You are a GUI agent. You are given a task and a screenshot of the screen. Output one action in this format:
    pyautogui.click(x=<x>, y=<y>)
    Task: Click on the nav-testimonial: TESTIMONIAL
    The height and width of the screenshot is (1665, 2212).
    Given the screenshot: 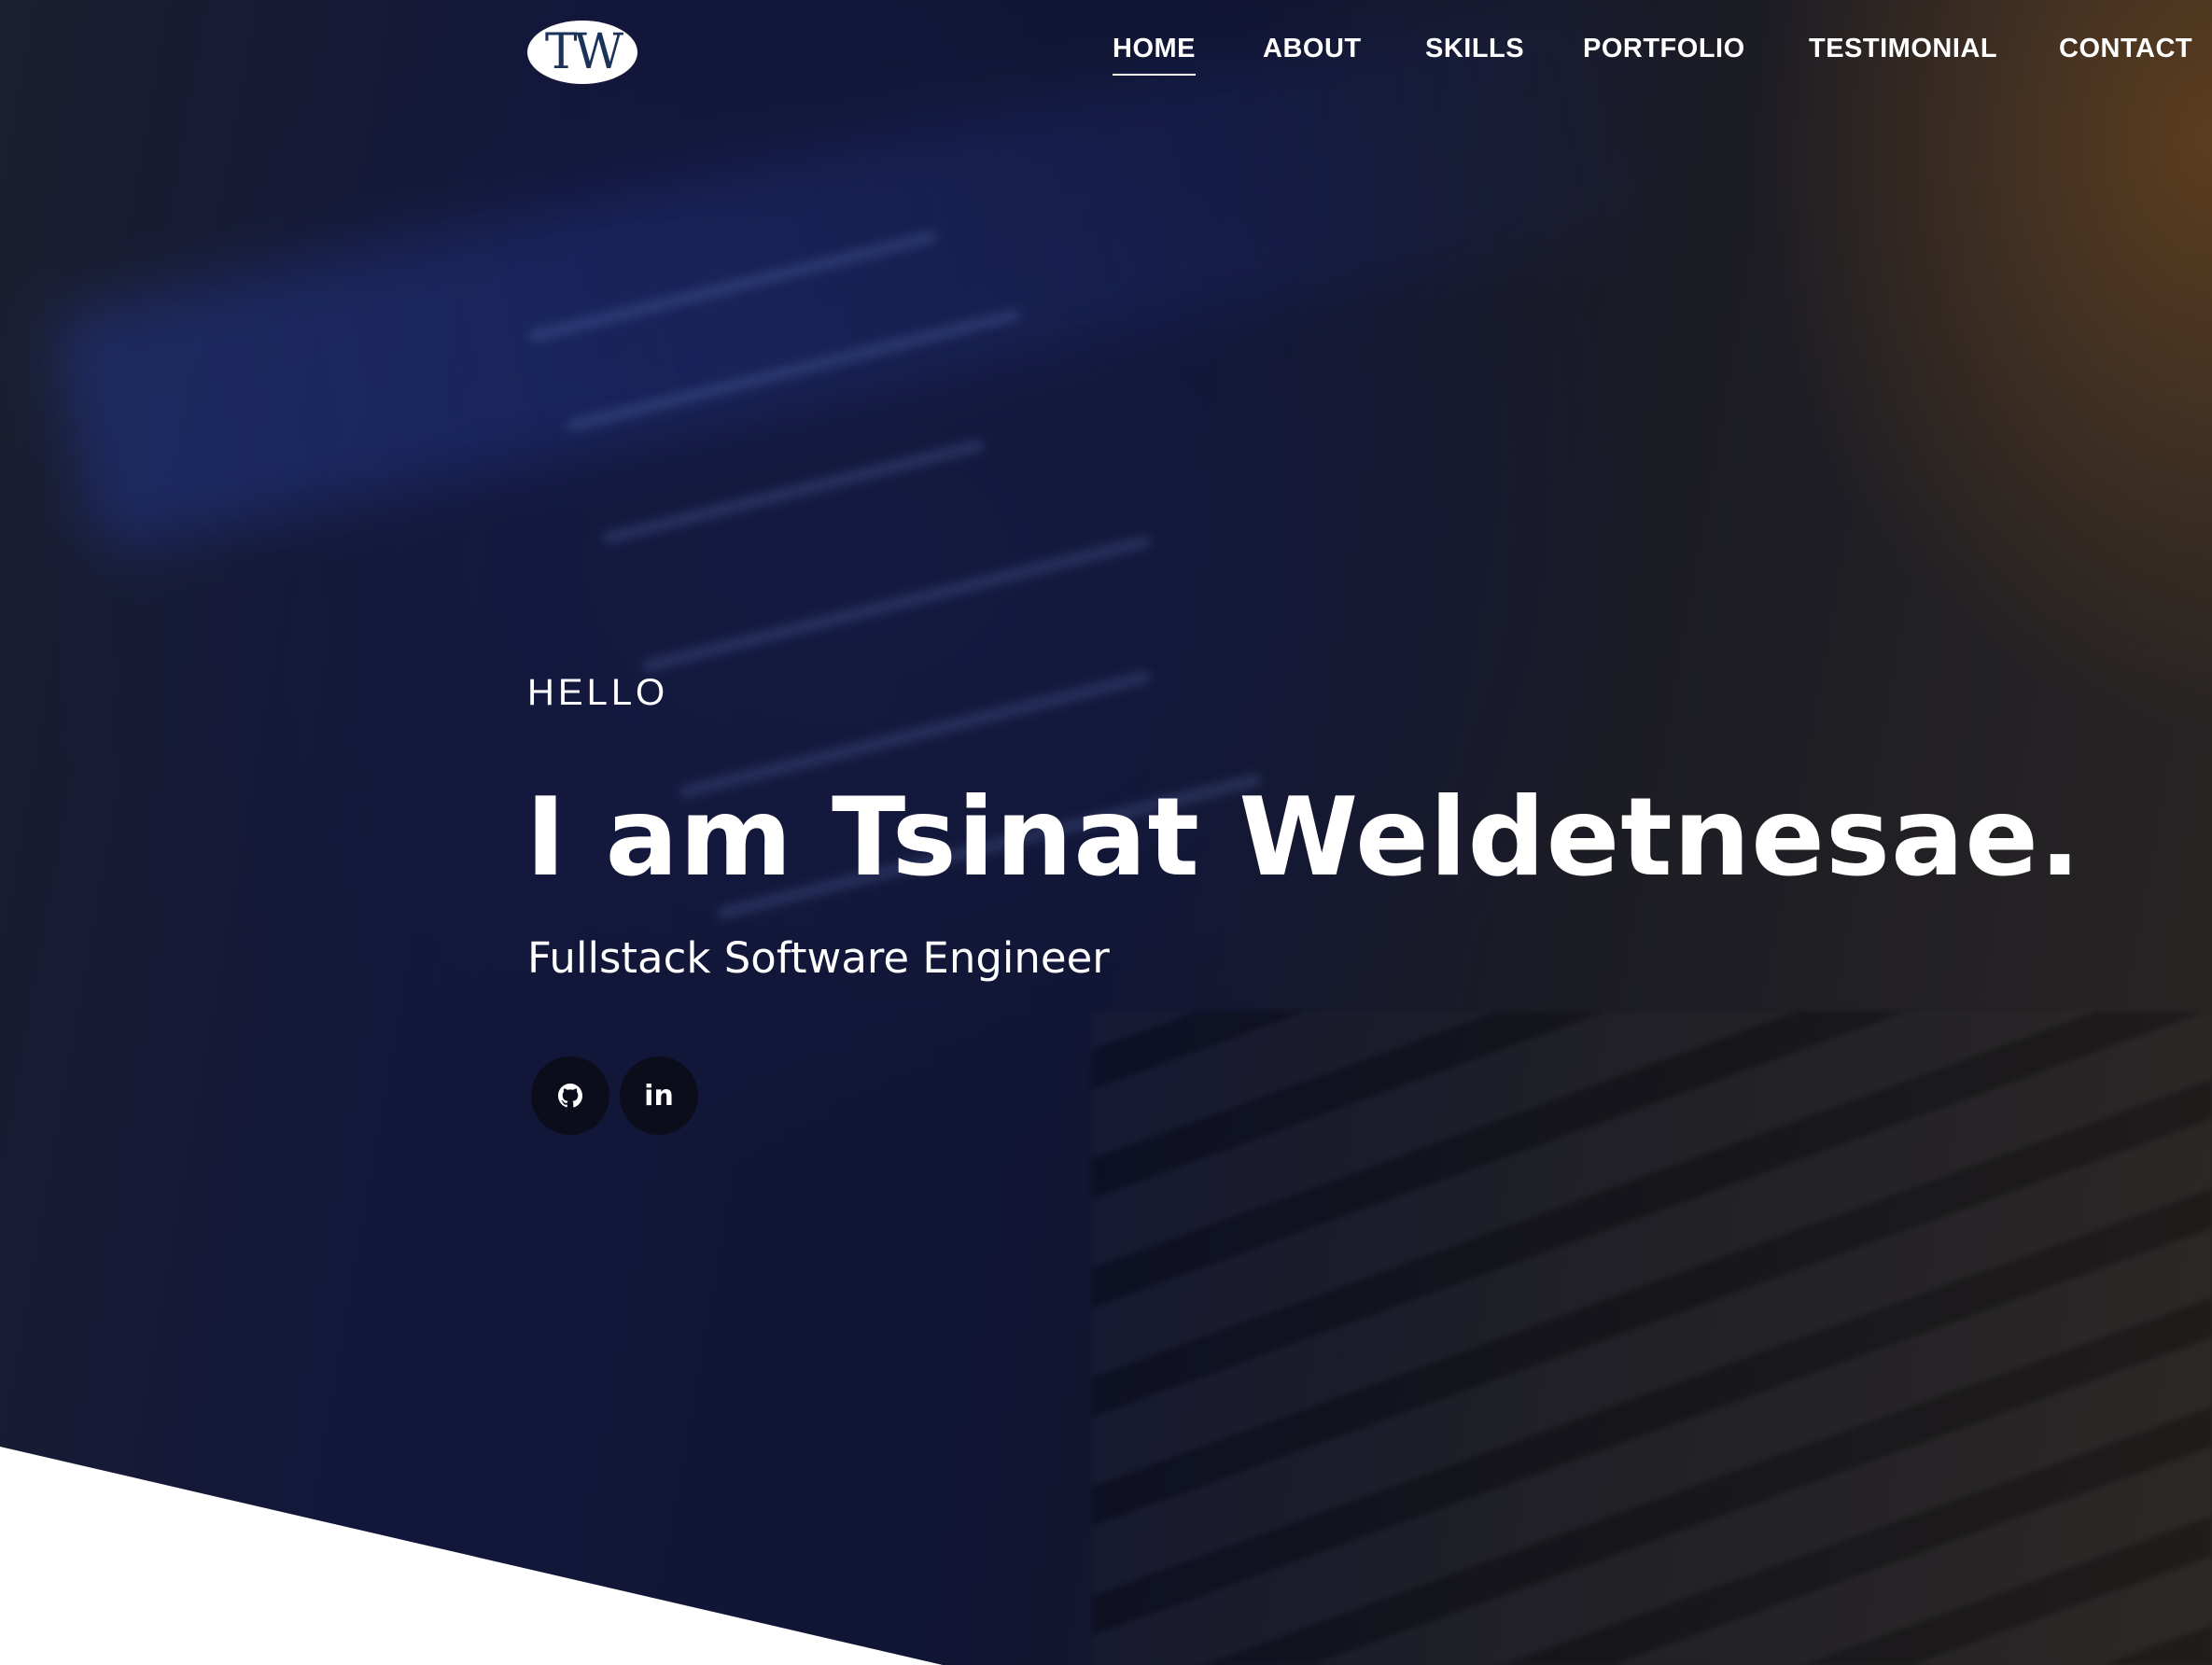 What is the action you would take?
    pyautogui.click(x=1903, y=49)
    